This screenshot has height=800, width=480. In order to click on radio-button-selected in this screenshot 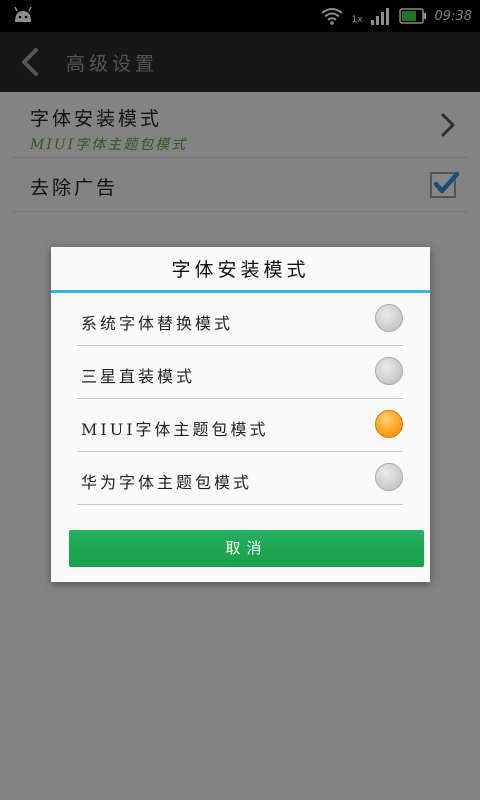, I will do `click(389, 424)`.